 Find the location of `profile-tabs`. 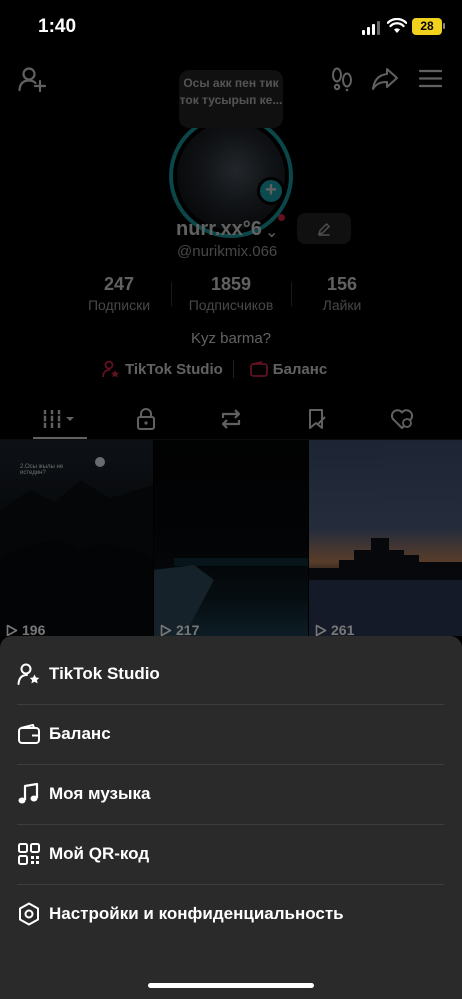

profile-tabs is located at coordinates (231, 420).